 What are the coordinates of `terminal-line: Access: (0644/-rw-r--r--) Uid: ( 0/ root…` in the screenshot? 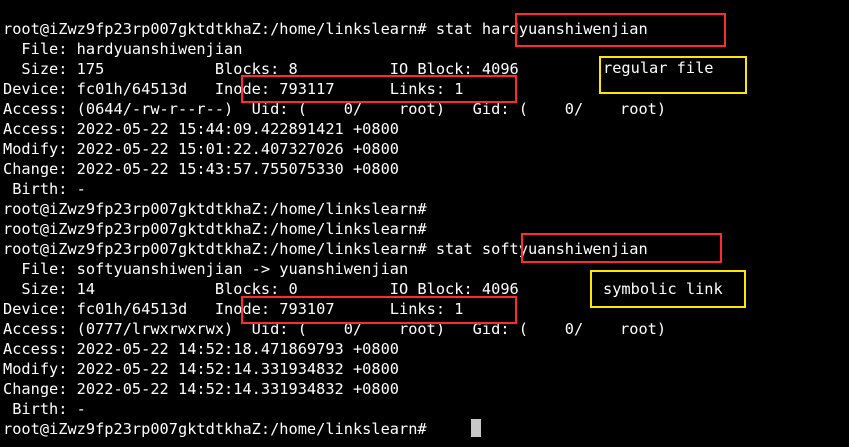 It's located at (335, 109).